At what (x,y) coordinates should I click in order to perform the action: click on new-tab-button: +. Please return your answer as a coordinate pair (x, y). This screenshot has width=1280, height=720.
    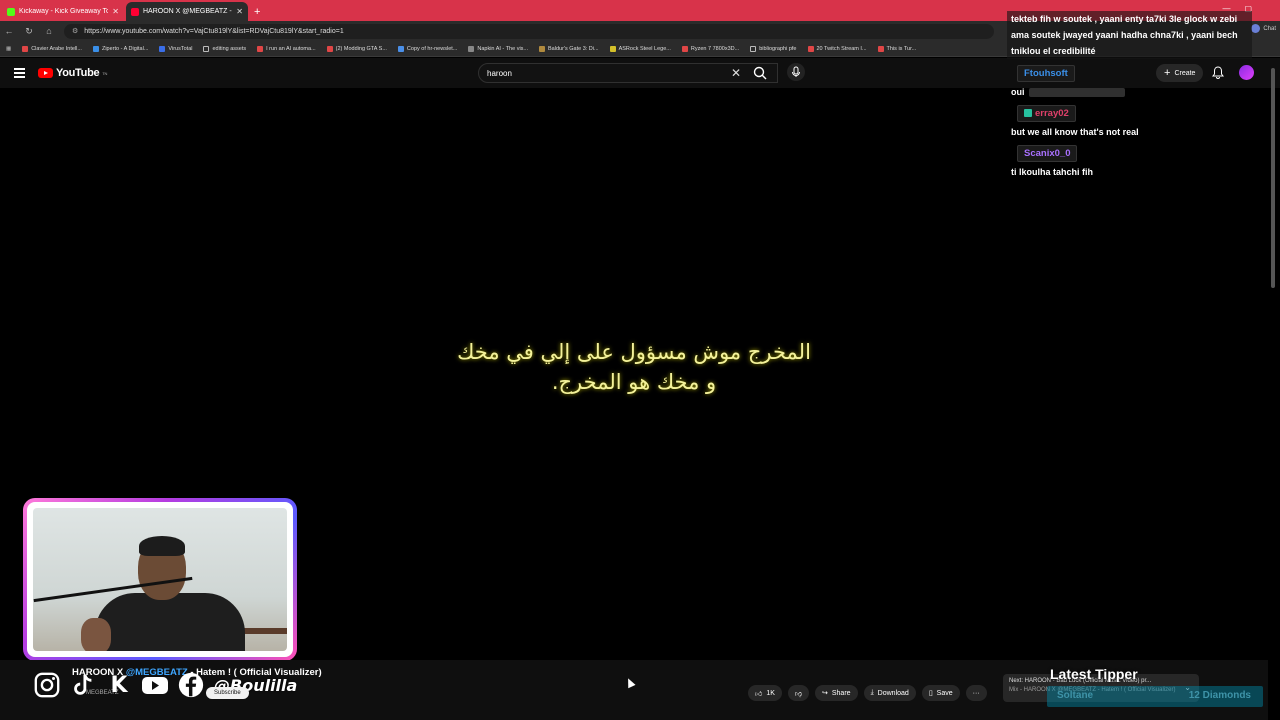
    Looking at the image, I should click on (257, 12).